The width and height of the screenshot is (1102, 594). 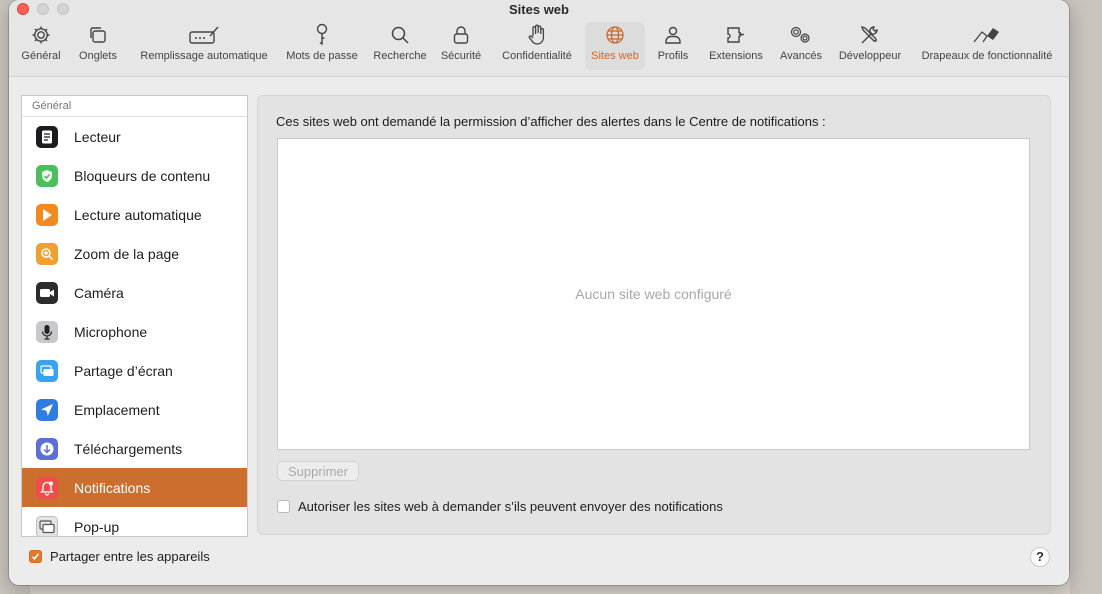 I want to click on sidebar-item-screen-sharing: Partage d’écran, so click(x=134, y=370).